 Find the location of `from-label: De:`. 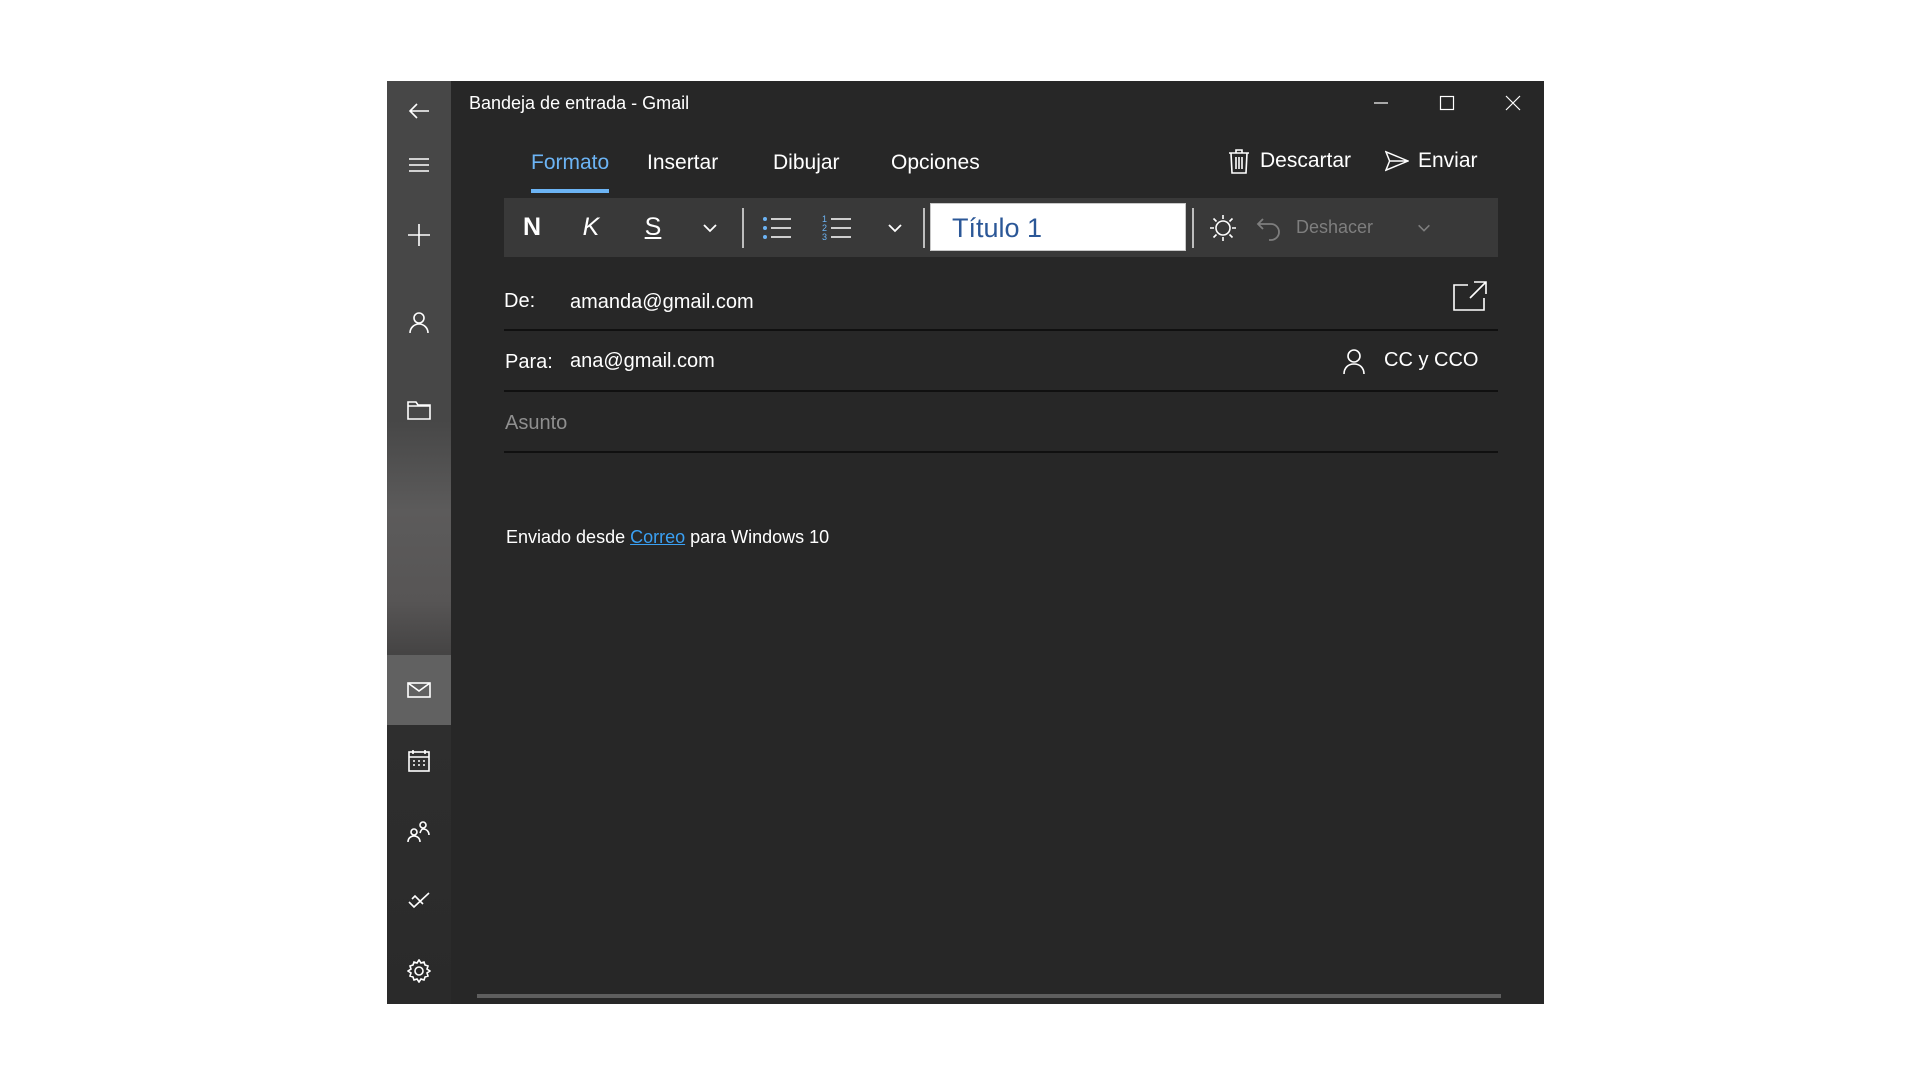

from-label: De: is located at coordinates (520, 301).